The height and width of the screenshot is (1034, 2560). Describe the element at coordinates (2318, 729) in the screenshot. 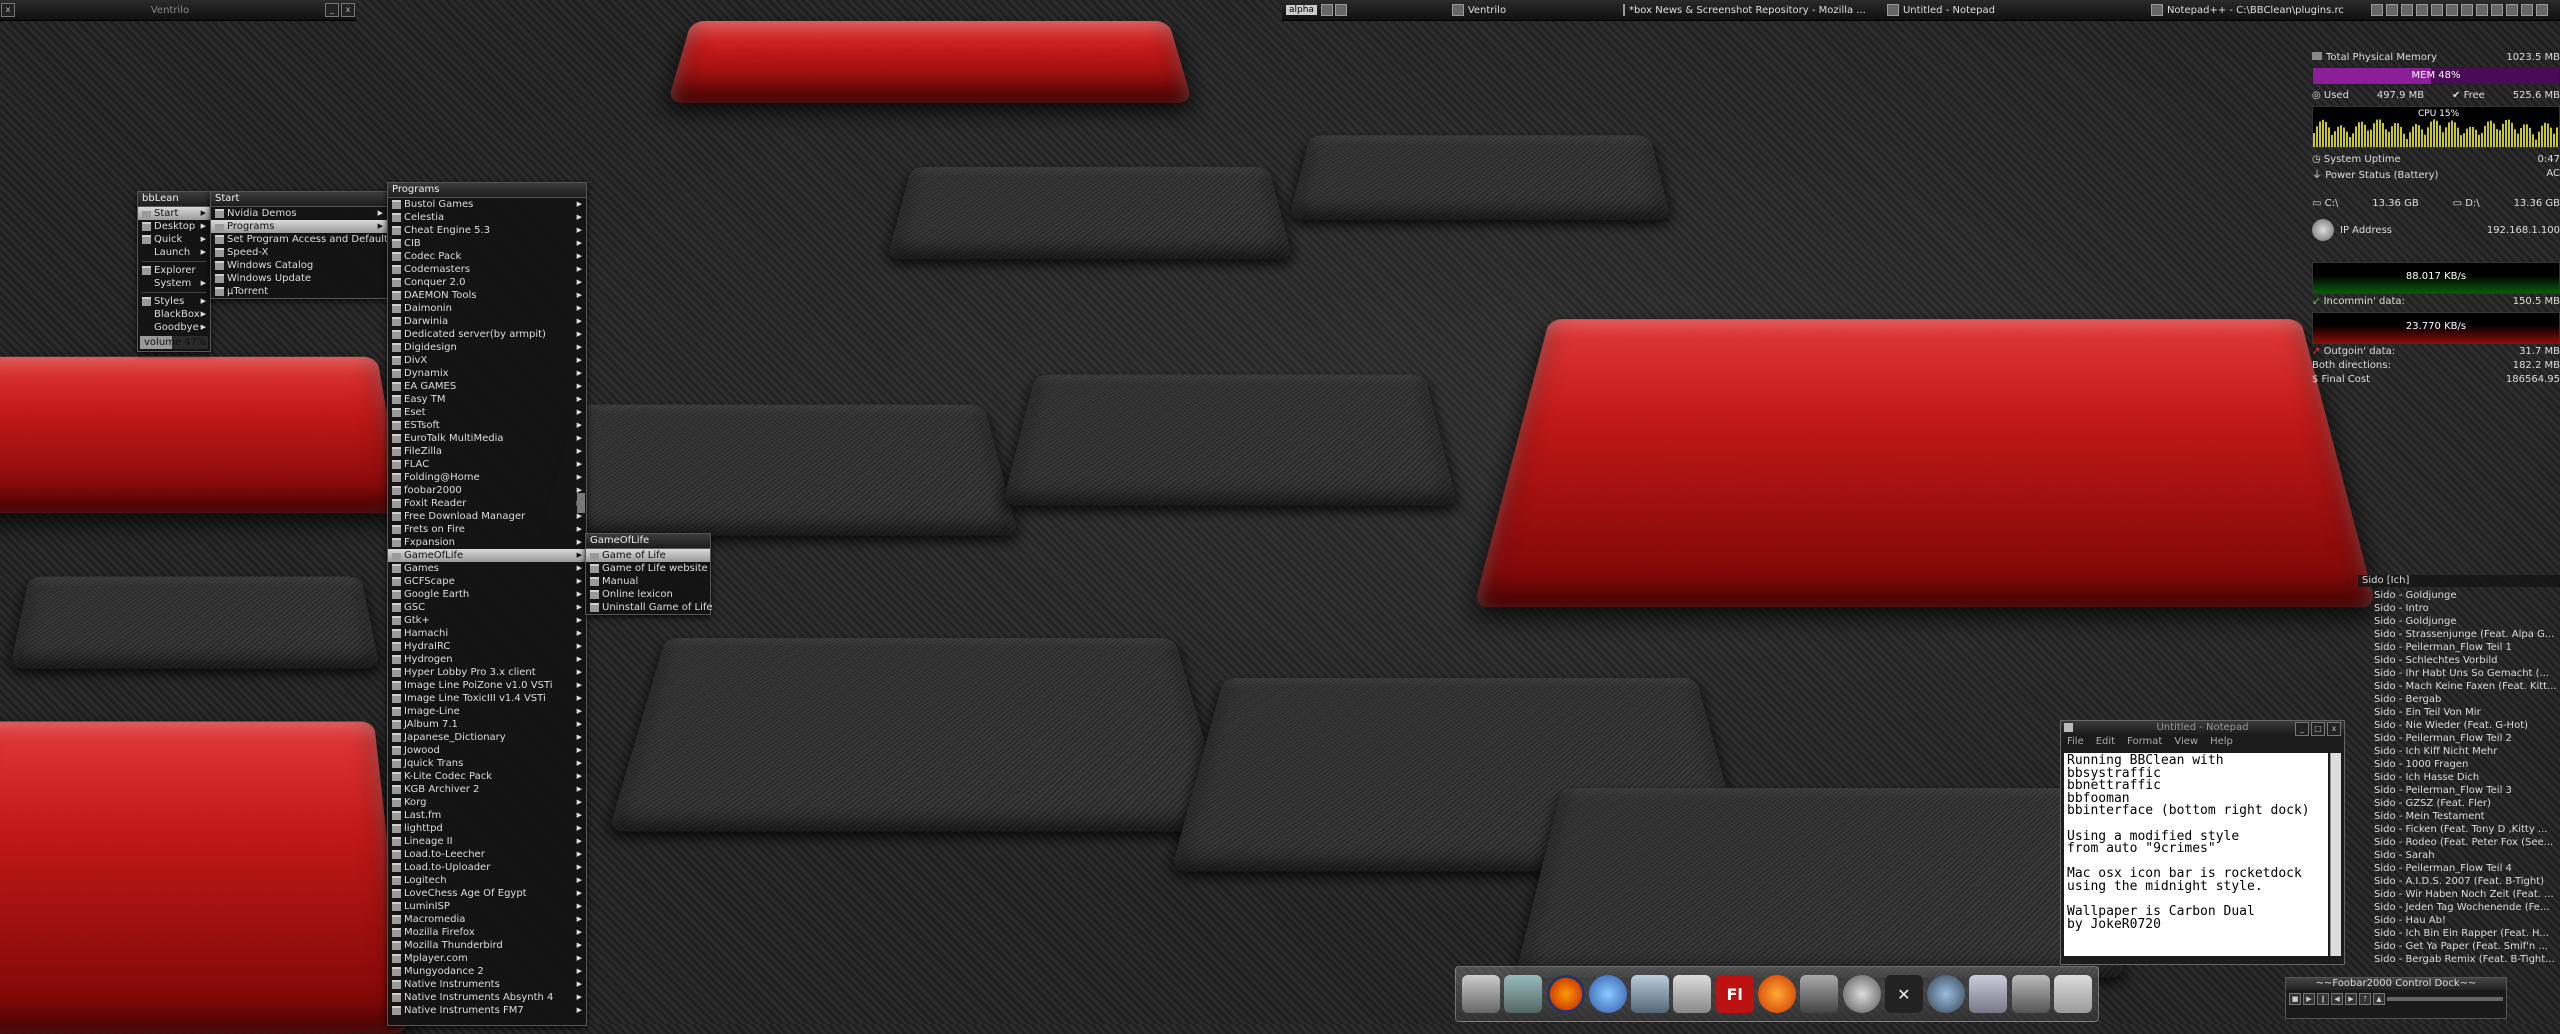

I see `maximize-icon: □` at that location.